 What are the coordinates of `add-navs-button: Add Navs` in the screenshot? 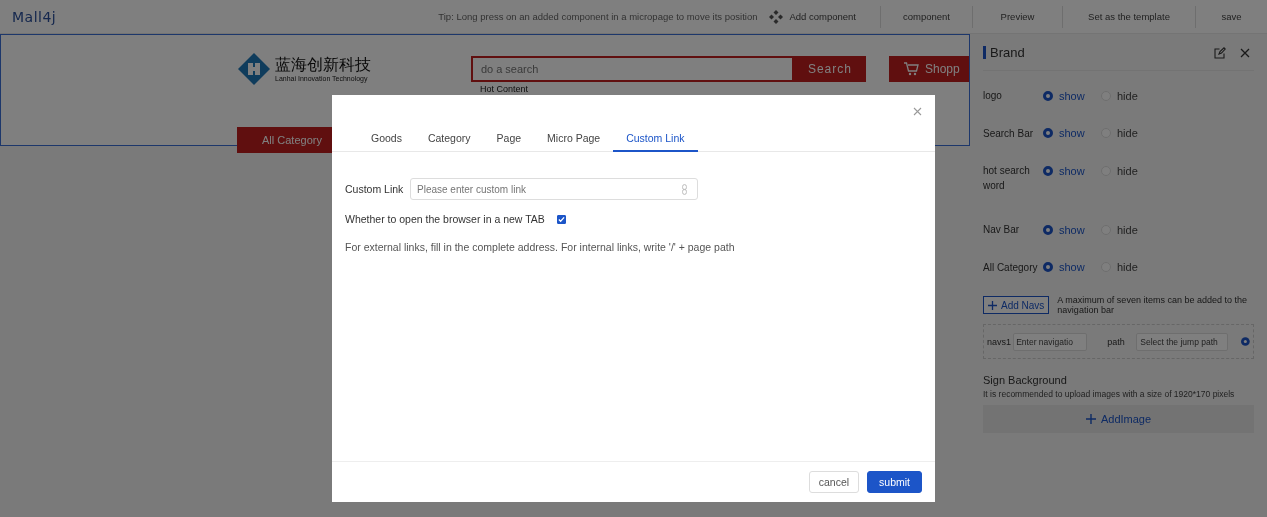 It's located at (1016, 305).